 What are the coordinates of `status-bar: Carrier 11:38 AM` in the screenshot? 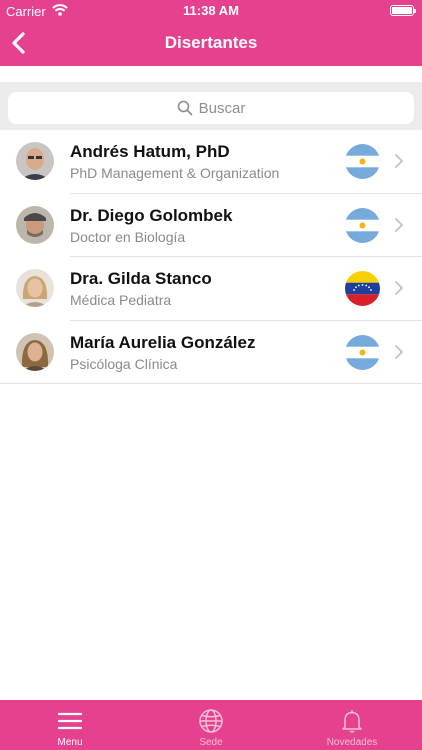 It's located at (211, 11).